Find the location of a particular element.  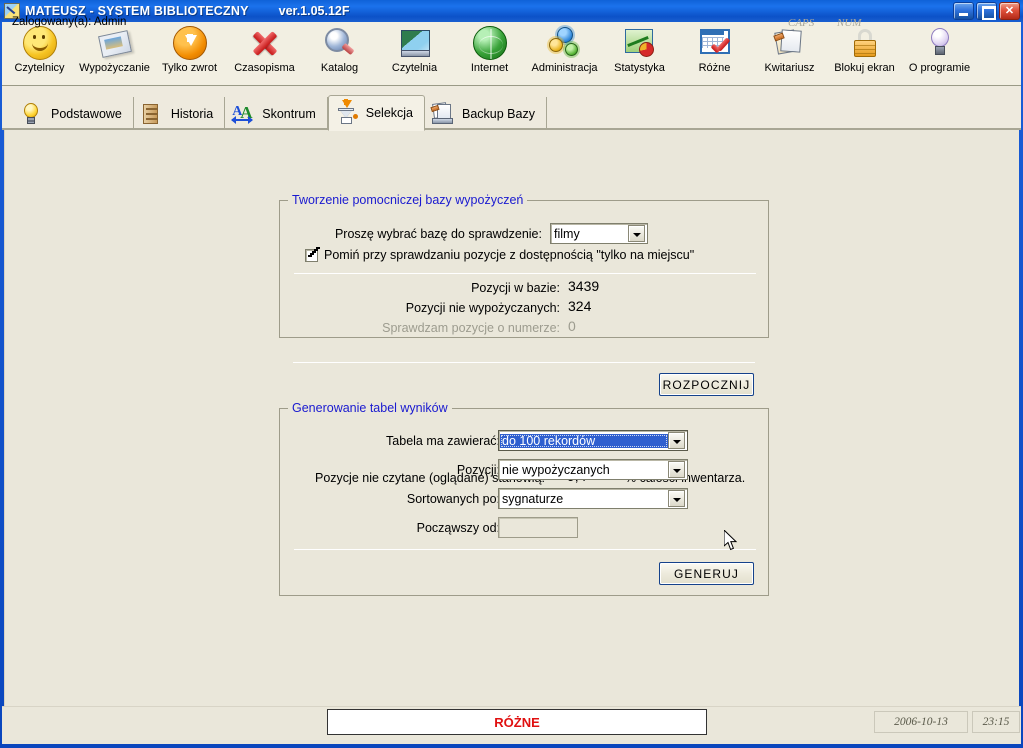

db-select-label: Proszę wybrać bazę do sprawdzenie: is located at coordinates (438, 234).